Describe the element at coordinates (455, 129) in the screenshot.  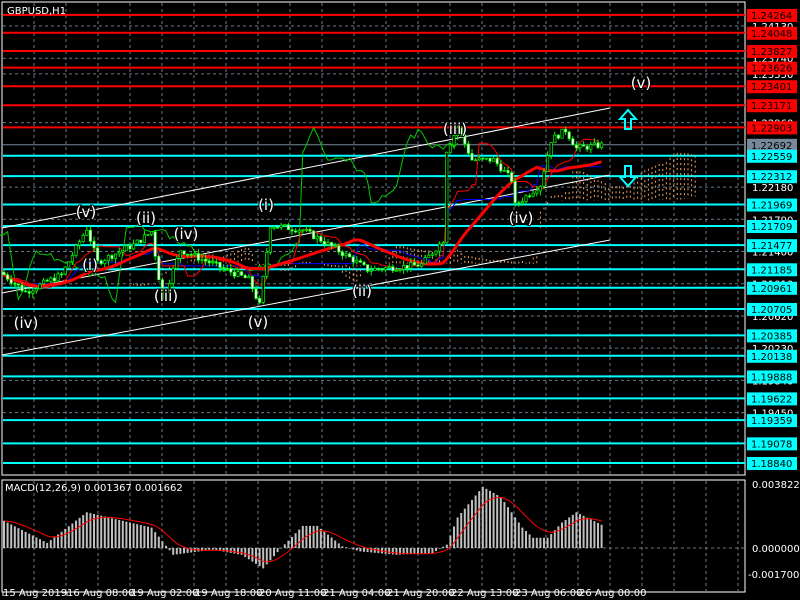
I see `wave-label: (iii)` at that location.